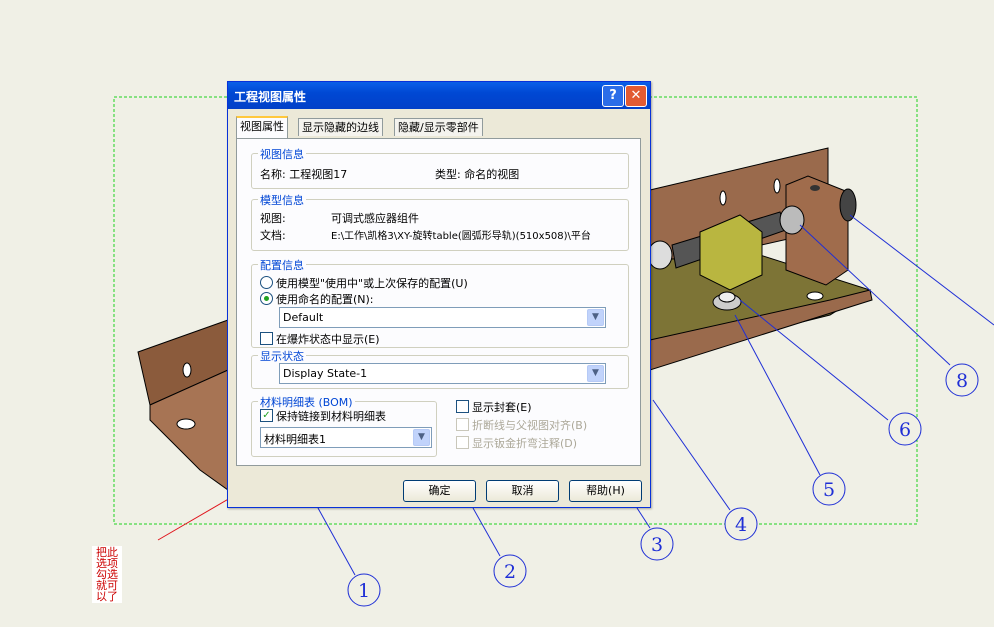 Image resolution: width=994 pixels, height=627 pixels. I want to click on show-envelope-checkbox, so click(462, 406).